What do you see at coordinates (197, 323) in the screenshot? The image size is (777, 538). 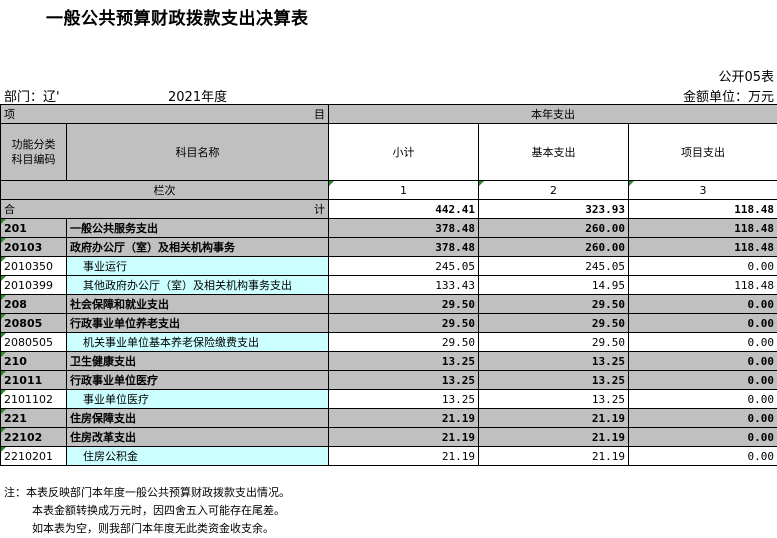 I see `row-name: 行政事业单位养老支出` at bounding box center [197, 323].